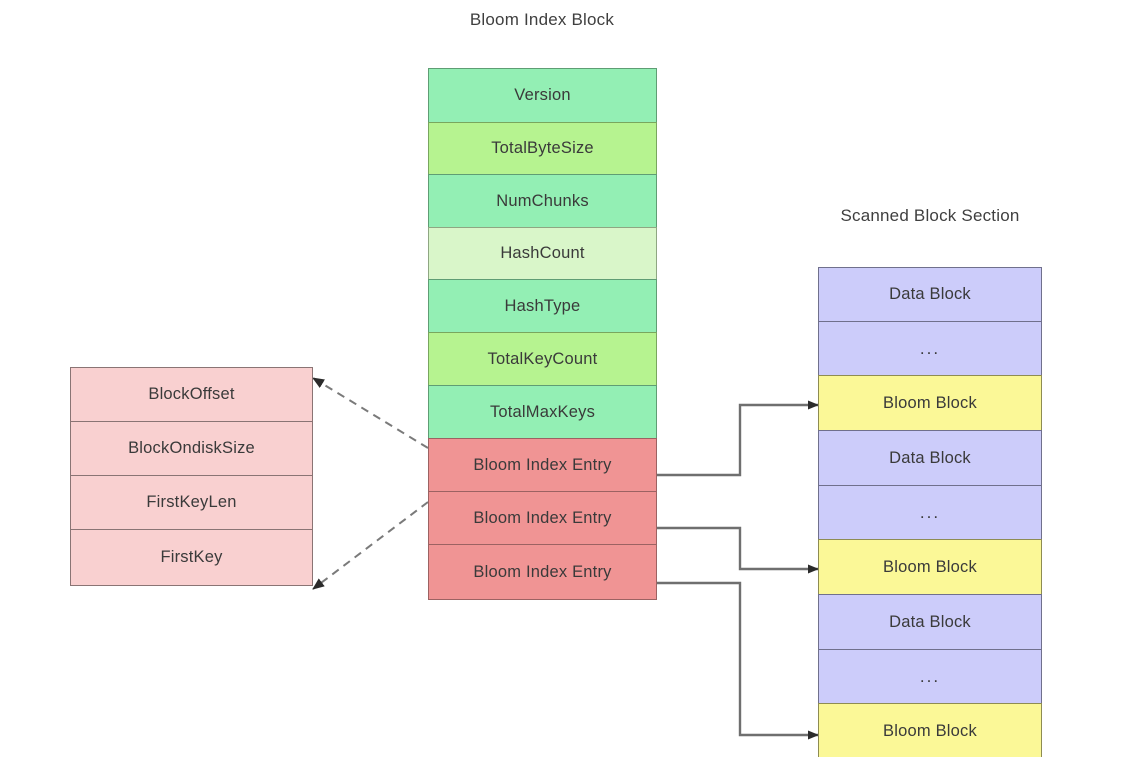 This screenshot has width=1135, height=757. I want to click on scanned-row-data-block-2: Data Block, so click(930, 458).